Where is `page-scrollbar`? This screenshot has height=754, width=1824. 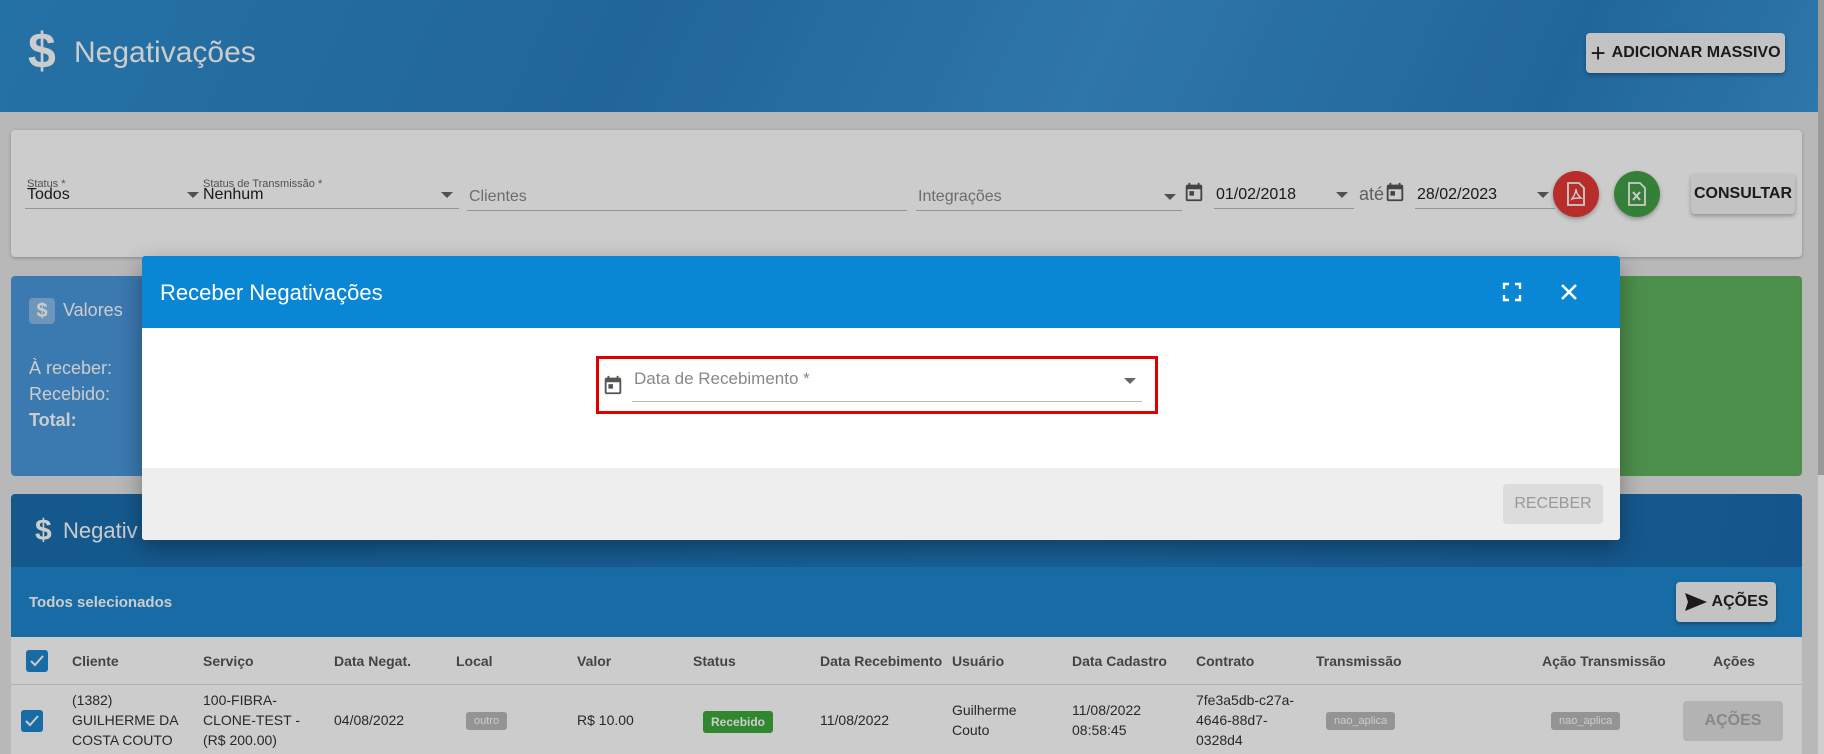 page-scrollbar is located at coordinates (1821, 377).